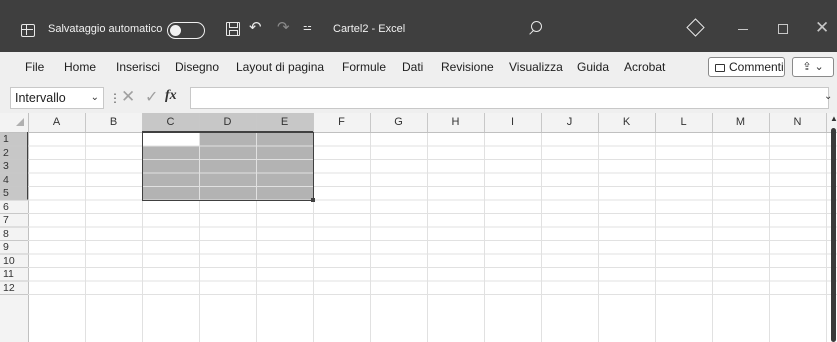  Describe the element at coordinates (14, 220) in the screenshot. I see `row-header-7: 7` at that location.